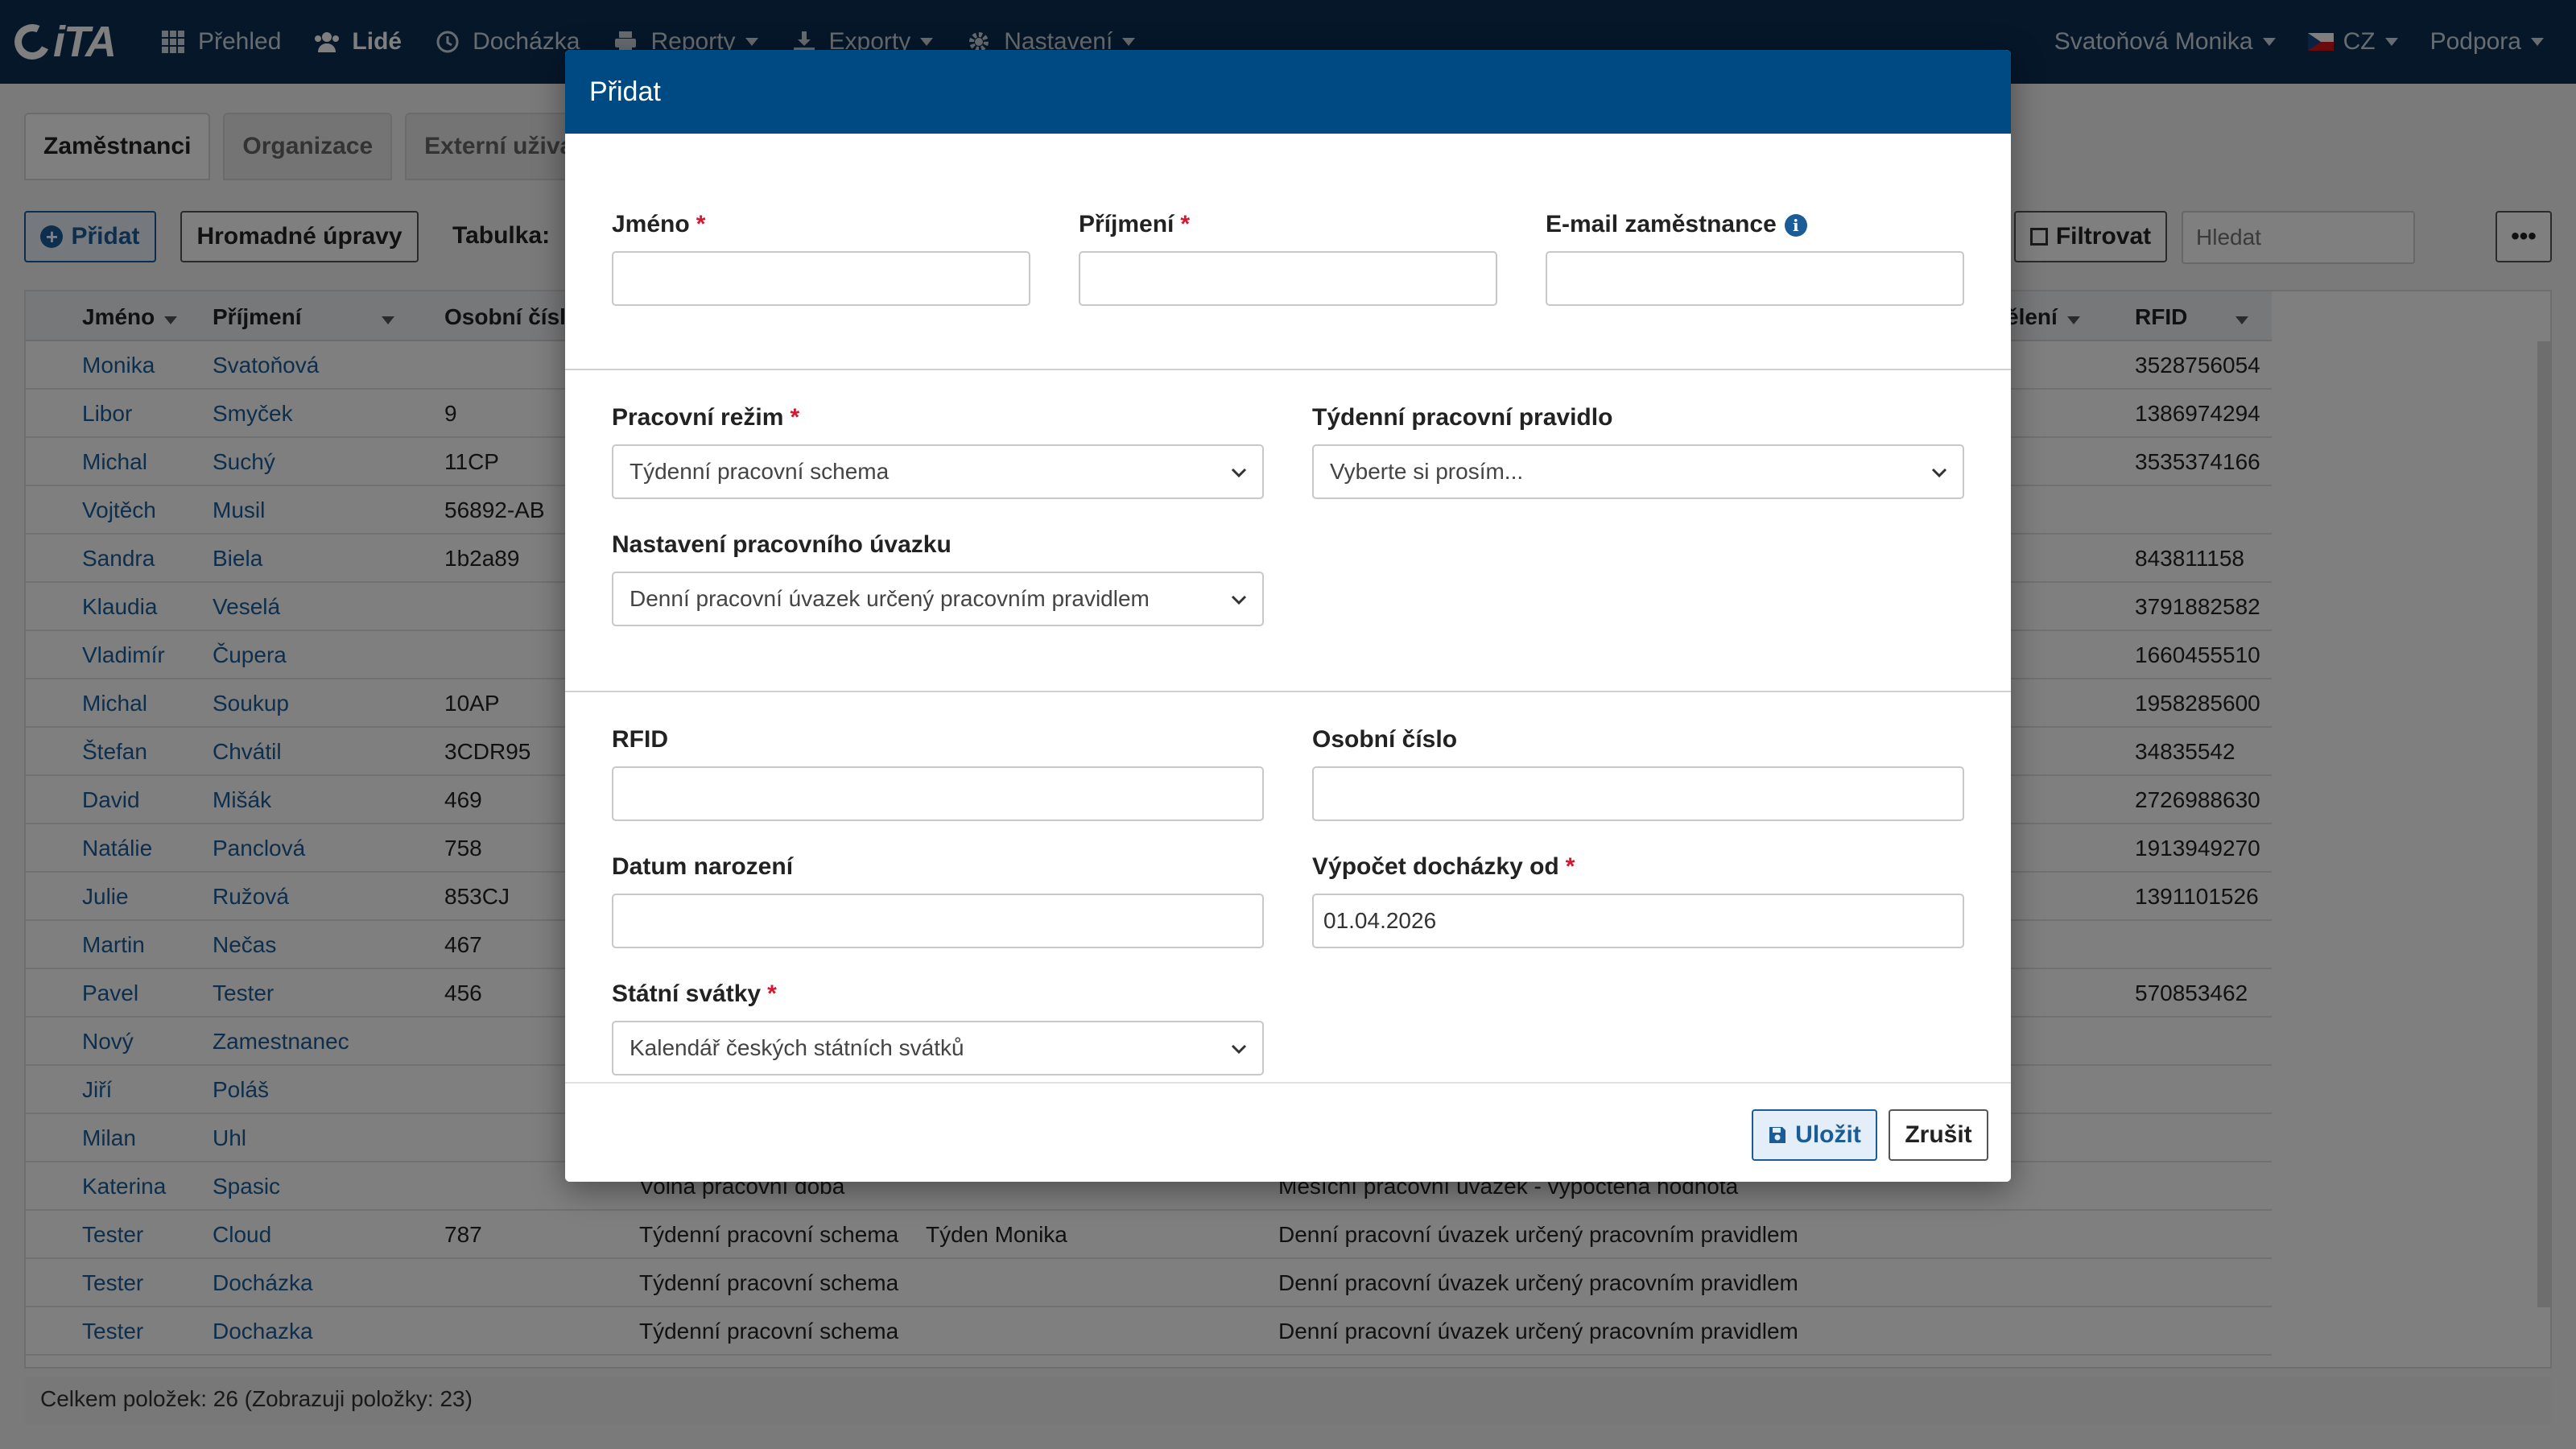 The width and height of the screenshot is (2576, 1449). What do you see at coordinates (694, 993) in the screenshot?
I see `holidays-label: Státní svátky *` at bounding box center [694, 993].